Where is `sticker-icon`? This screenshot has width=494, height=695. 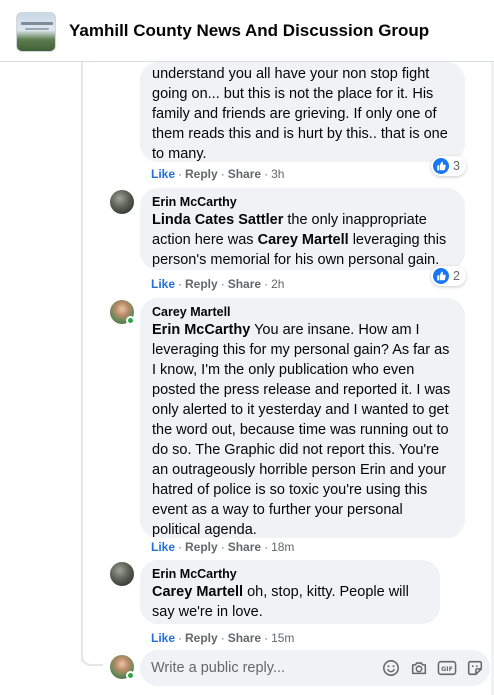
sticker-icon is located at coordinates (475, 668).